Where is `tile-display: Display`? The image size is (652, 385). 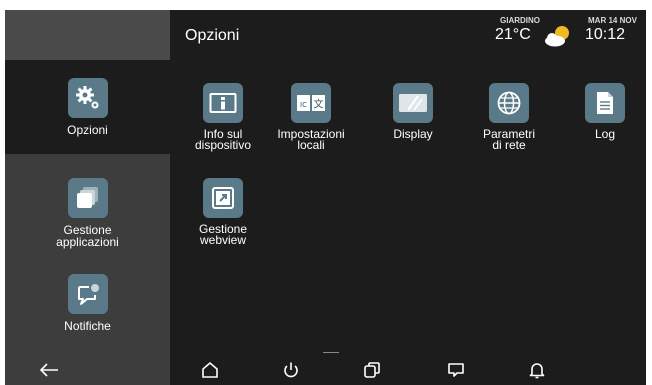 tile-display: Display is located at coordinates (413, 111).